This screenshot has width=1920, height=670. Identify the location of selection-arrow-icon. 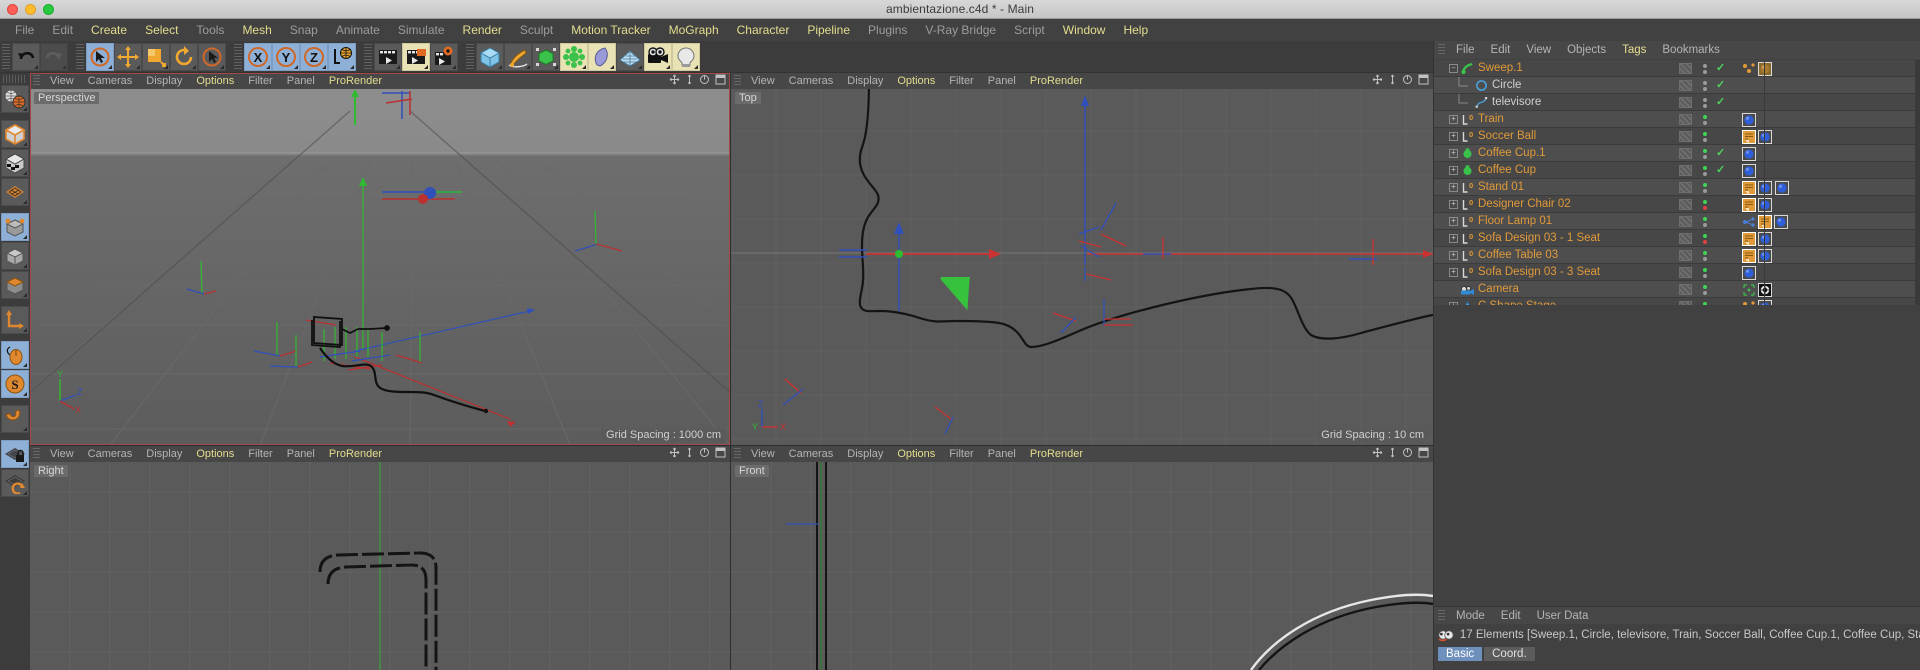
(212, 56).